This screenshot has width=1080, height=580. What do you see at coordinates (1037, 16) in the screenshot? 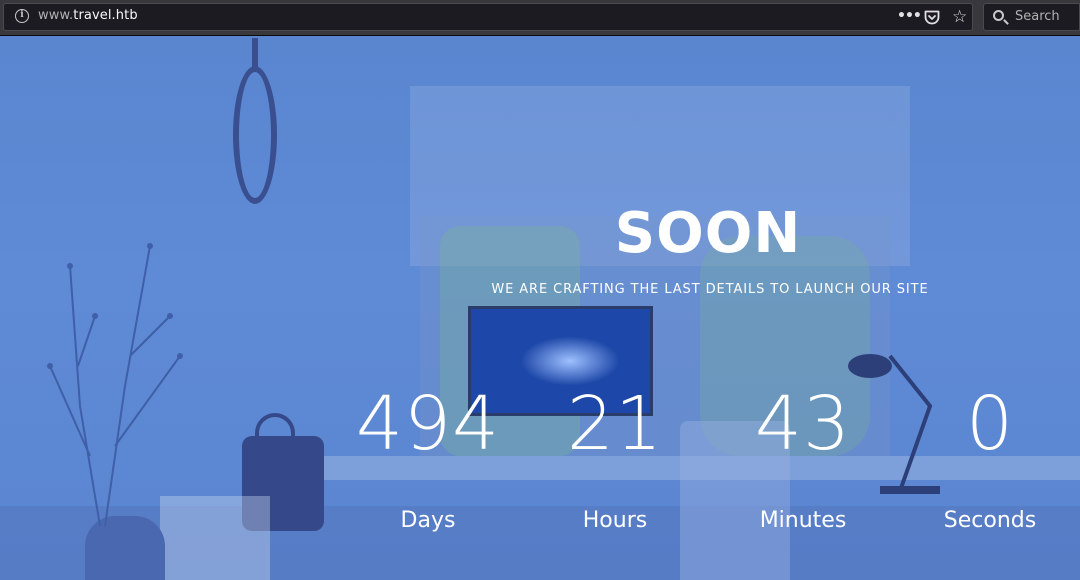
I see `search-placeholder: Search` at bounding box center [1037, 16].